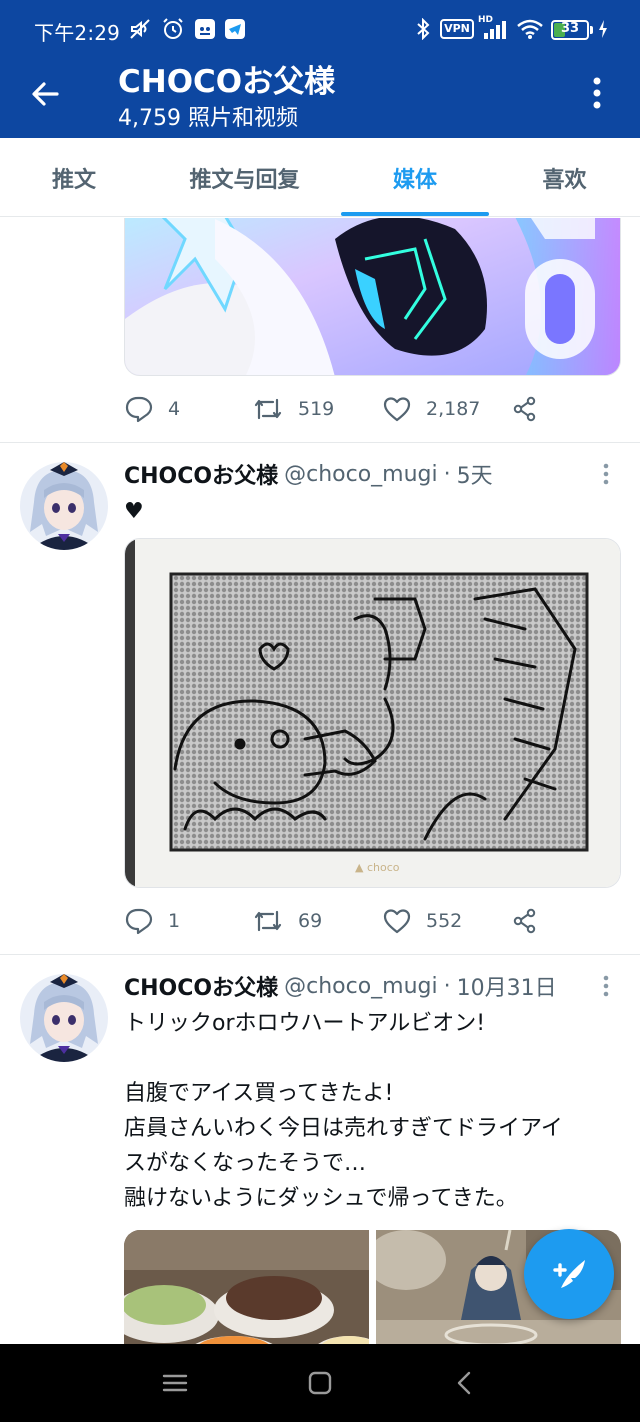  Describe the element at coordinates (486, 20) in the screenshot. I see `hd-label: HD` at that location.